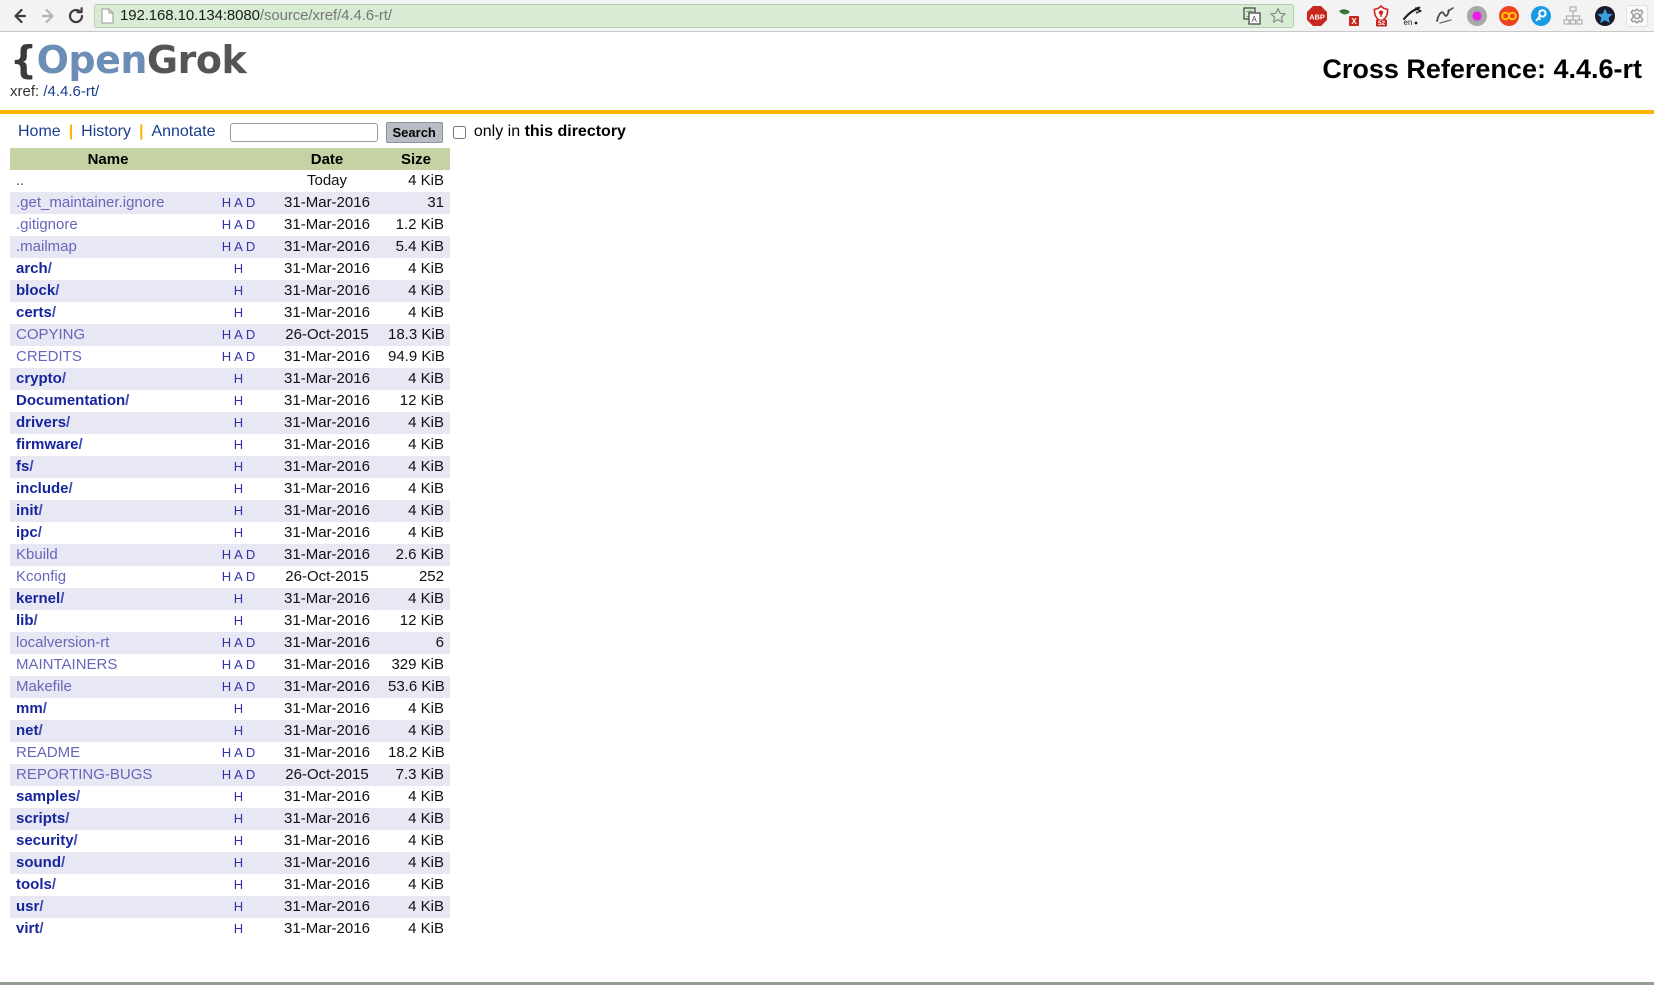 This screenshot has width=1654, height=985. What do you see at coordinates (29, 532) in the screenshot?
I see `directory-link: ipc/` at bounding box center [29, 532].